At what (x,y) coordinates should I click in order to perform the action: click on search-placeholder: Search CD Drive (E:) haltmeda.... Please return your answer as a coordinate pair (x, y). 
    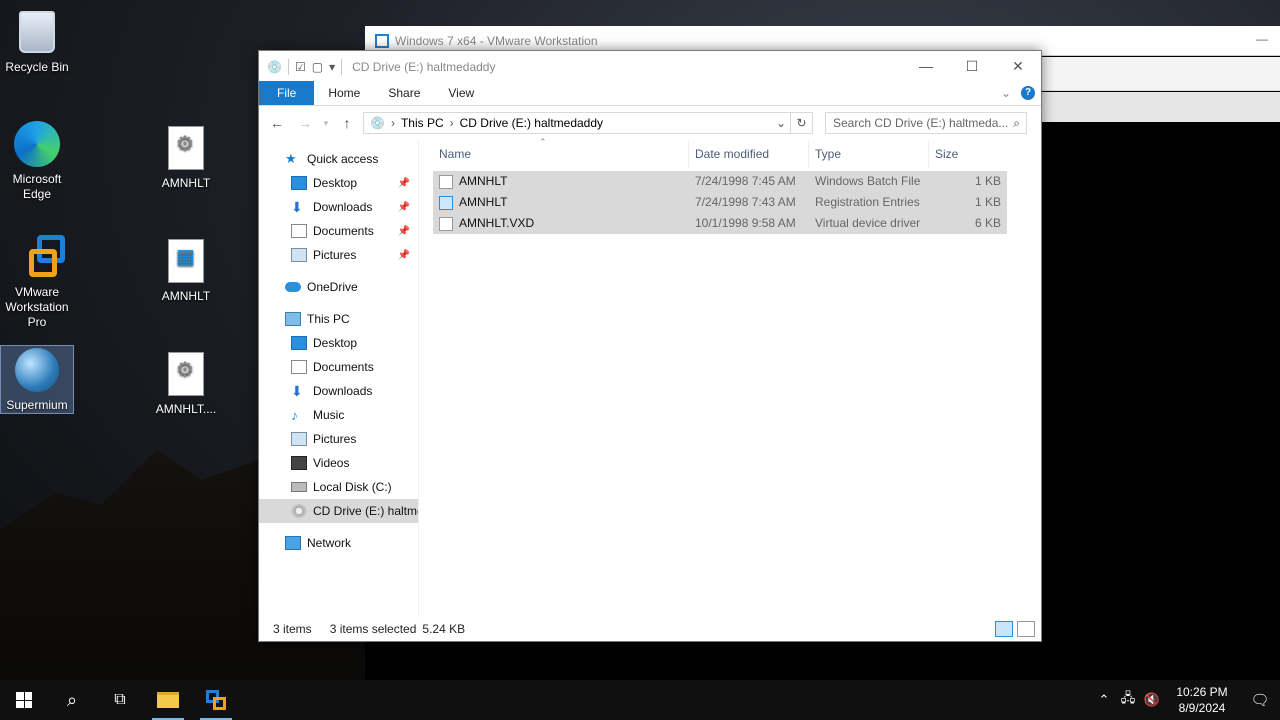
    Looking at the image, I should click on (921, 123).